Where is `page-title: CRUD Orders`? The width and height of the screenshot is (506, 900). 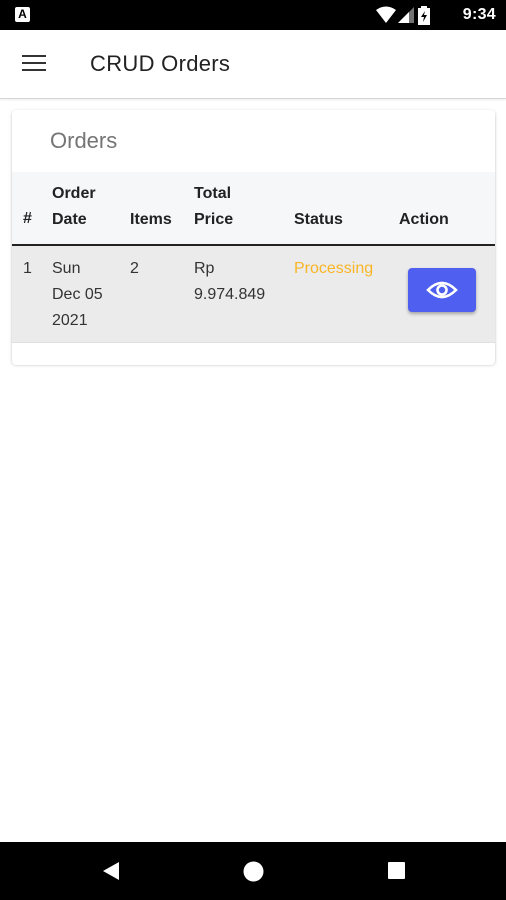 page-title: CRUD Orders is located at coordinates (160, 63).